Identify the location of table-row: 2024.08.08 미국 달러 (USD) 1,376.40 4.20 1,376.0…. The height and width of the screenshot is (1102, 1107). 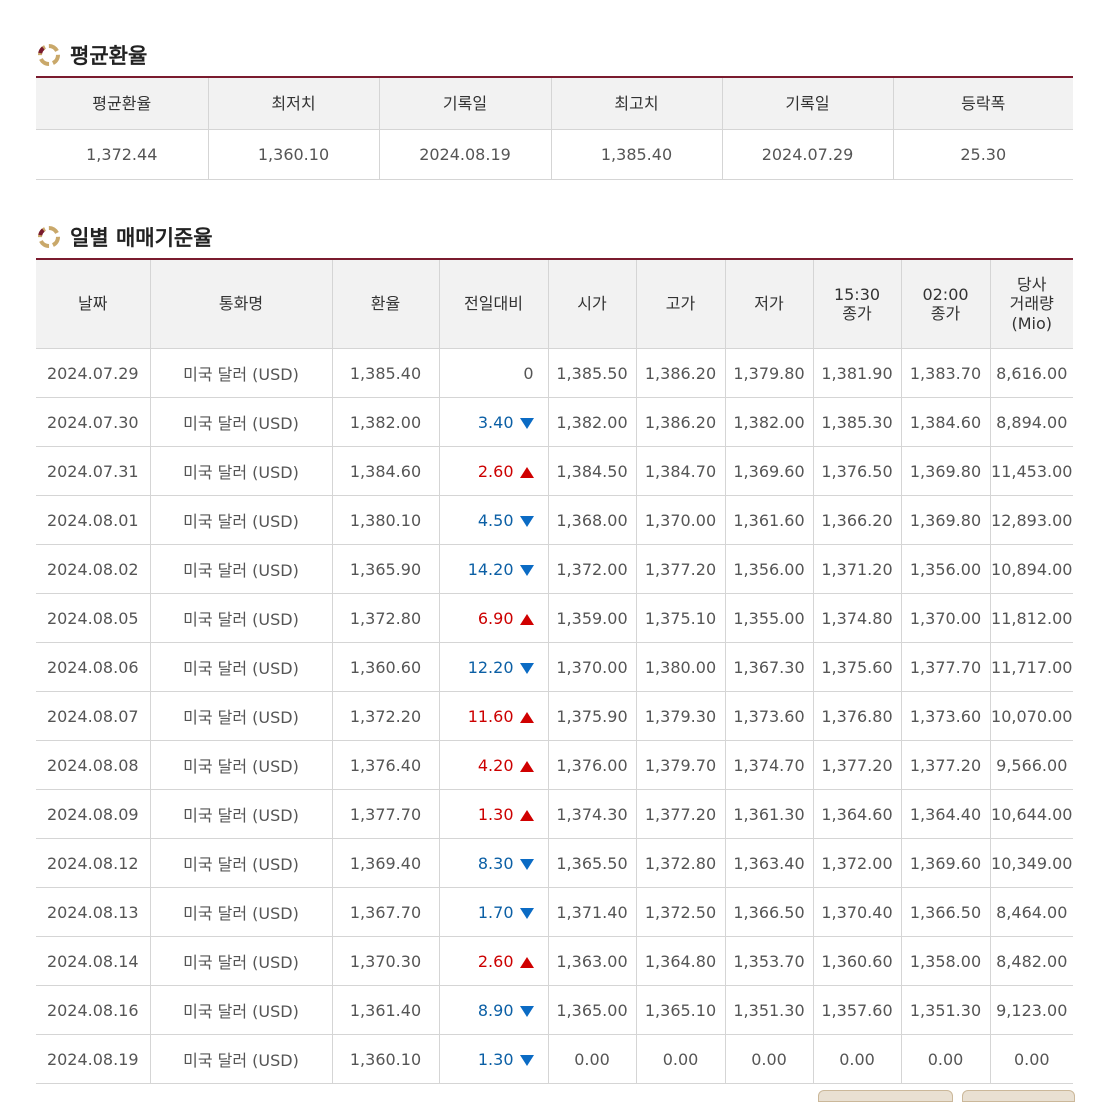
(554, 765).